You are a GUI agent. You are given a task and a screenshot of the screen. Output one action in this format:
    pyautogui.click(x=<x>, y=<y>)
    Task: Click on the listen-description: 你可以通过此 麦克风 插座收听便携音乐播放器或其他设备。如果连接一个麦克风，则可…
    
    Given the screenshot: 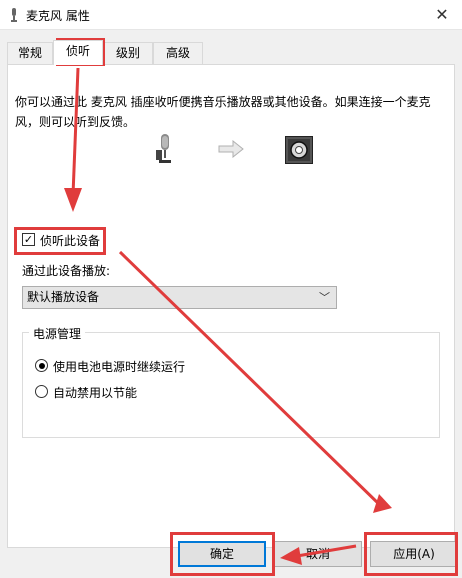 What is the action you would take?
    pyautogui.click(x=223, y=112)
    